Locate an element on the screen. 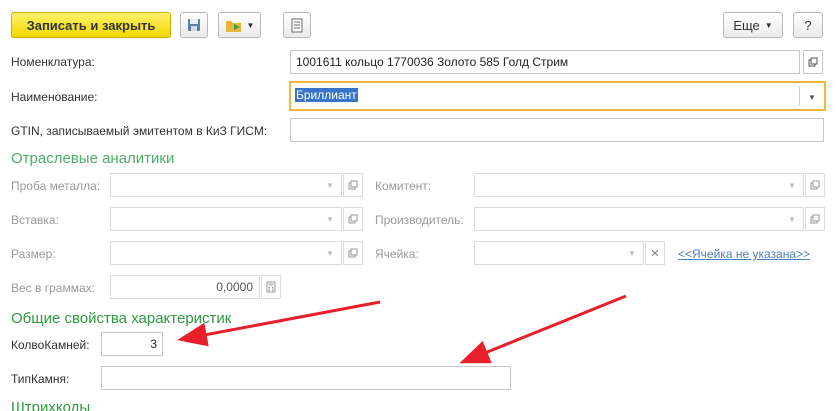 The image size is (836, 411). annotation-arrows is located at coordinates (402, 329).